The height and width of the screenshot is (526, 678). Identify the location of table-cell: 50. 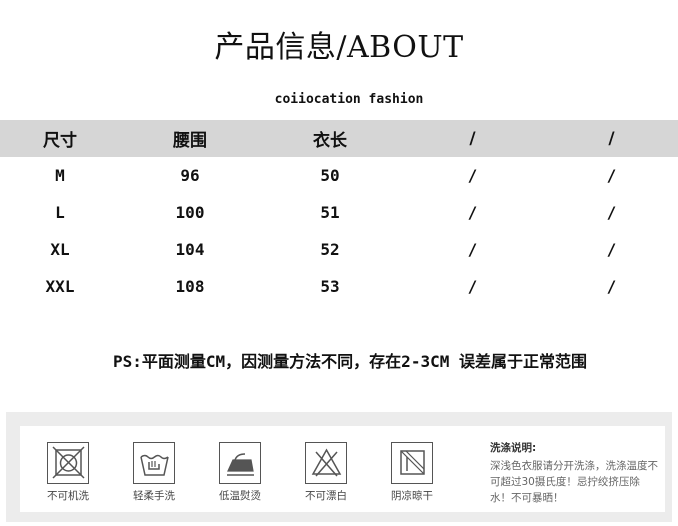
(330, 175).